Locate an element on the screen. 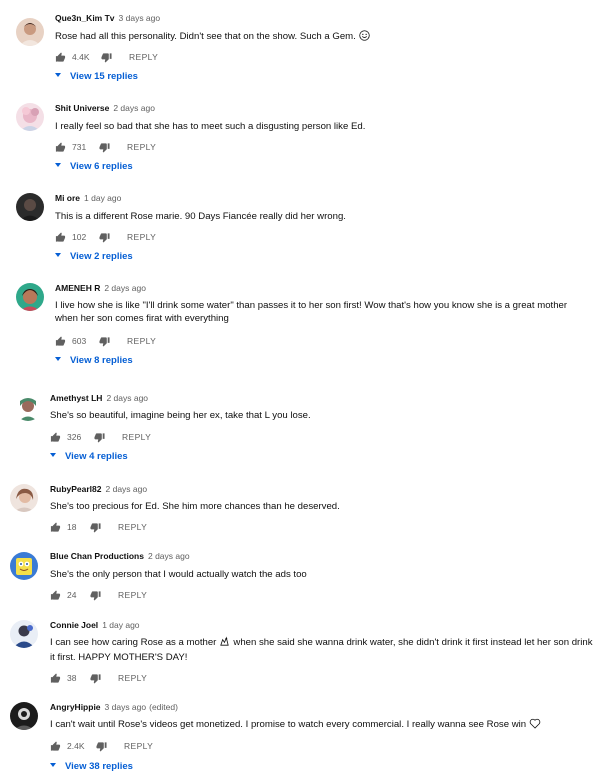 The image size is (600, 779). comment-header: Mi ore 1 day ago is located at coordinates (88, 198).